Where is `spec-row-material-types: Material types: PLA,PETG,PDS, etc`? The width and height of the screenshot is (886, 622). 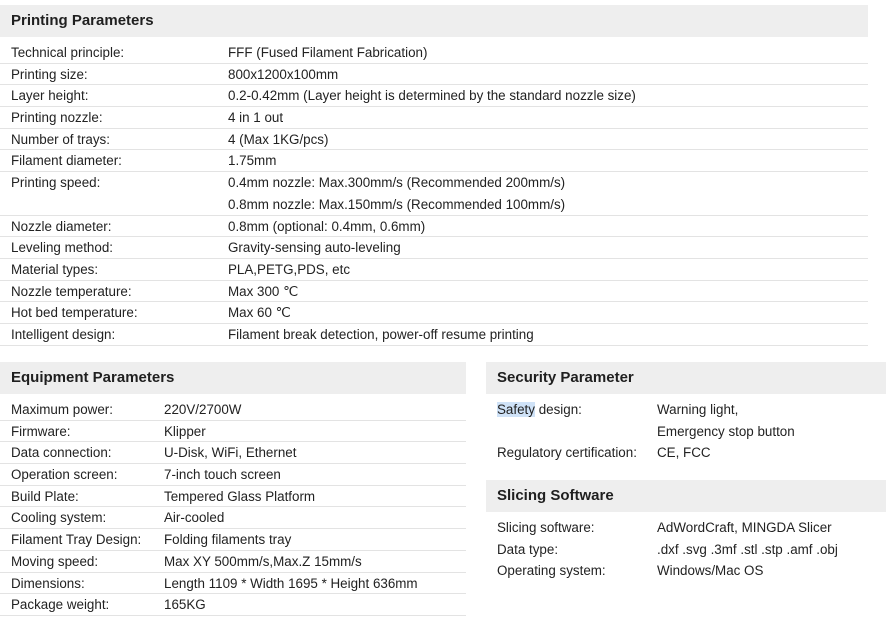
spec-row-material-types: Material types: PLA,PETG,PDS, etc is located at coordinates (434, 270).